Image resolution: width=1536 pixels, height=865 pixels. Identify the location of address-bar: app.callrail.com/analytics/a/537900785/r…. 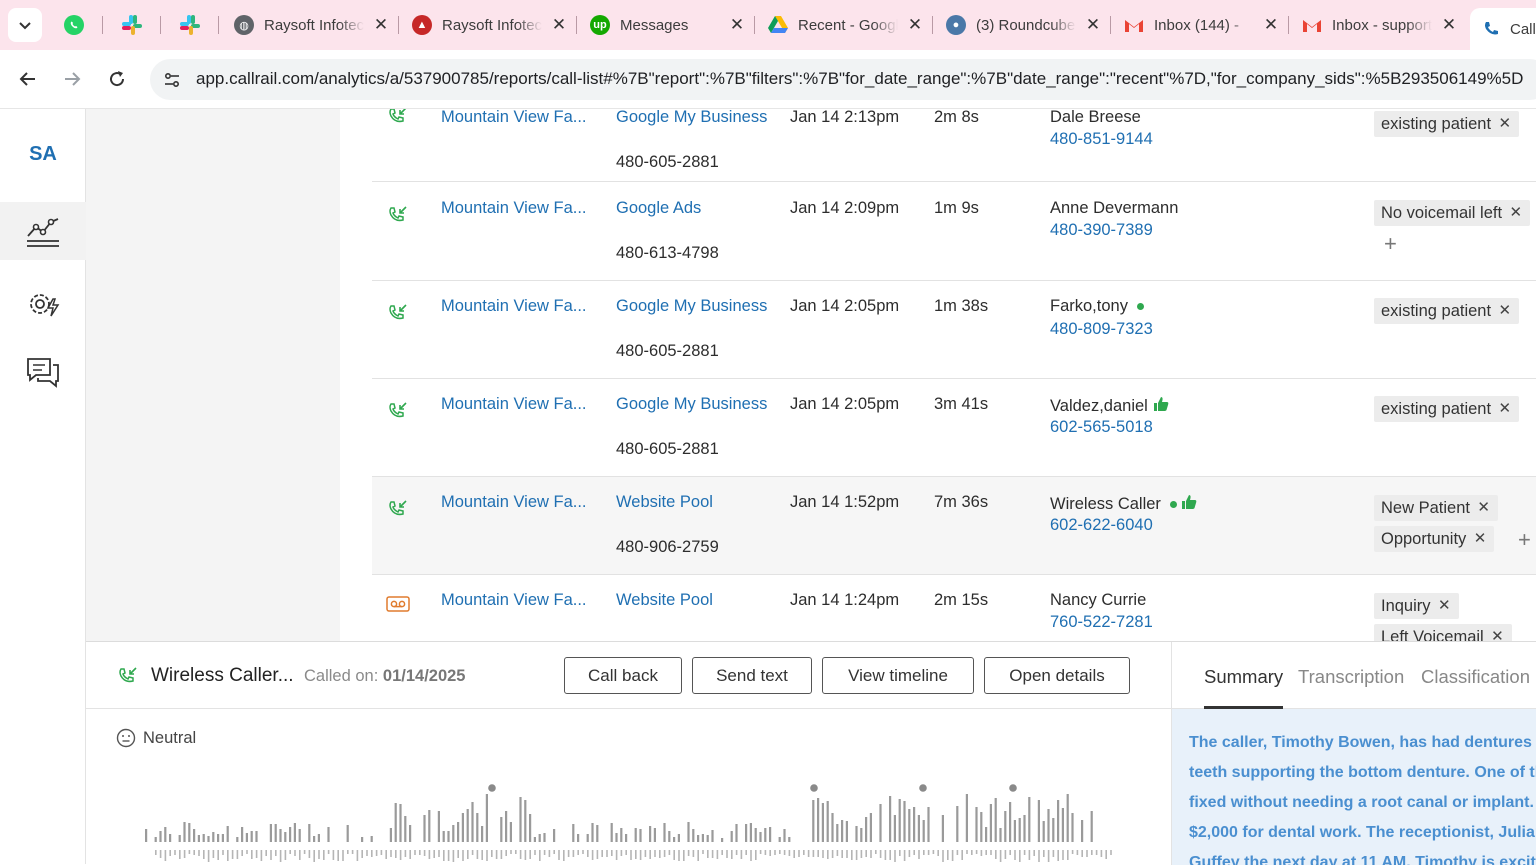
(843, 79).